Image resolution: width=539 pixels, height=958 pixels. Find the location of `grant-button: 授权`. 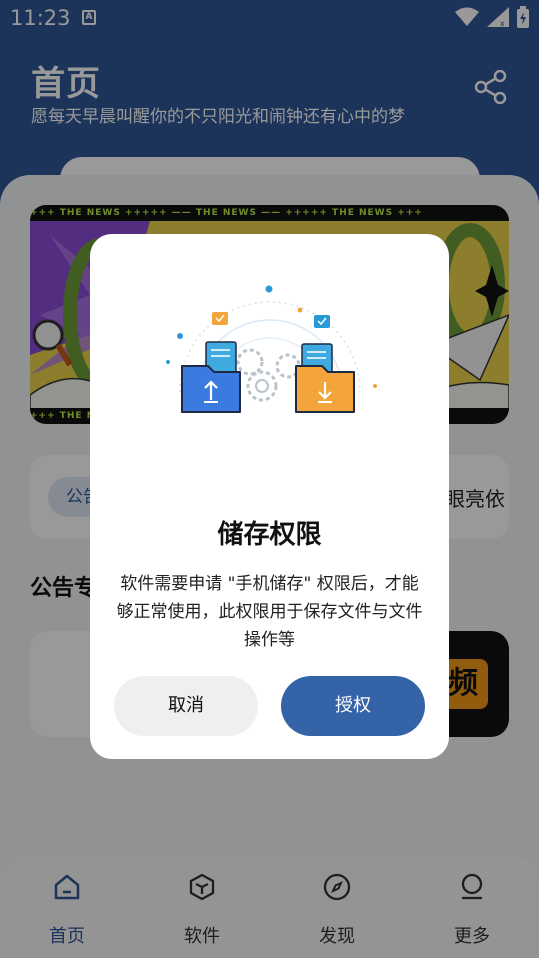

grant-button: 授权 is located at coordinates (353, 706).